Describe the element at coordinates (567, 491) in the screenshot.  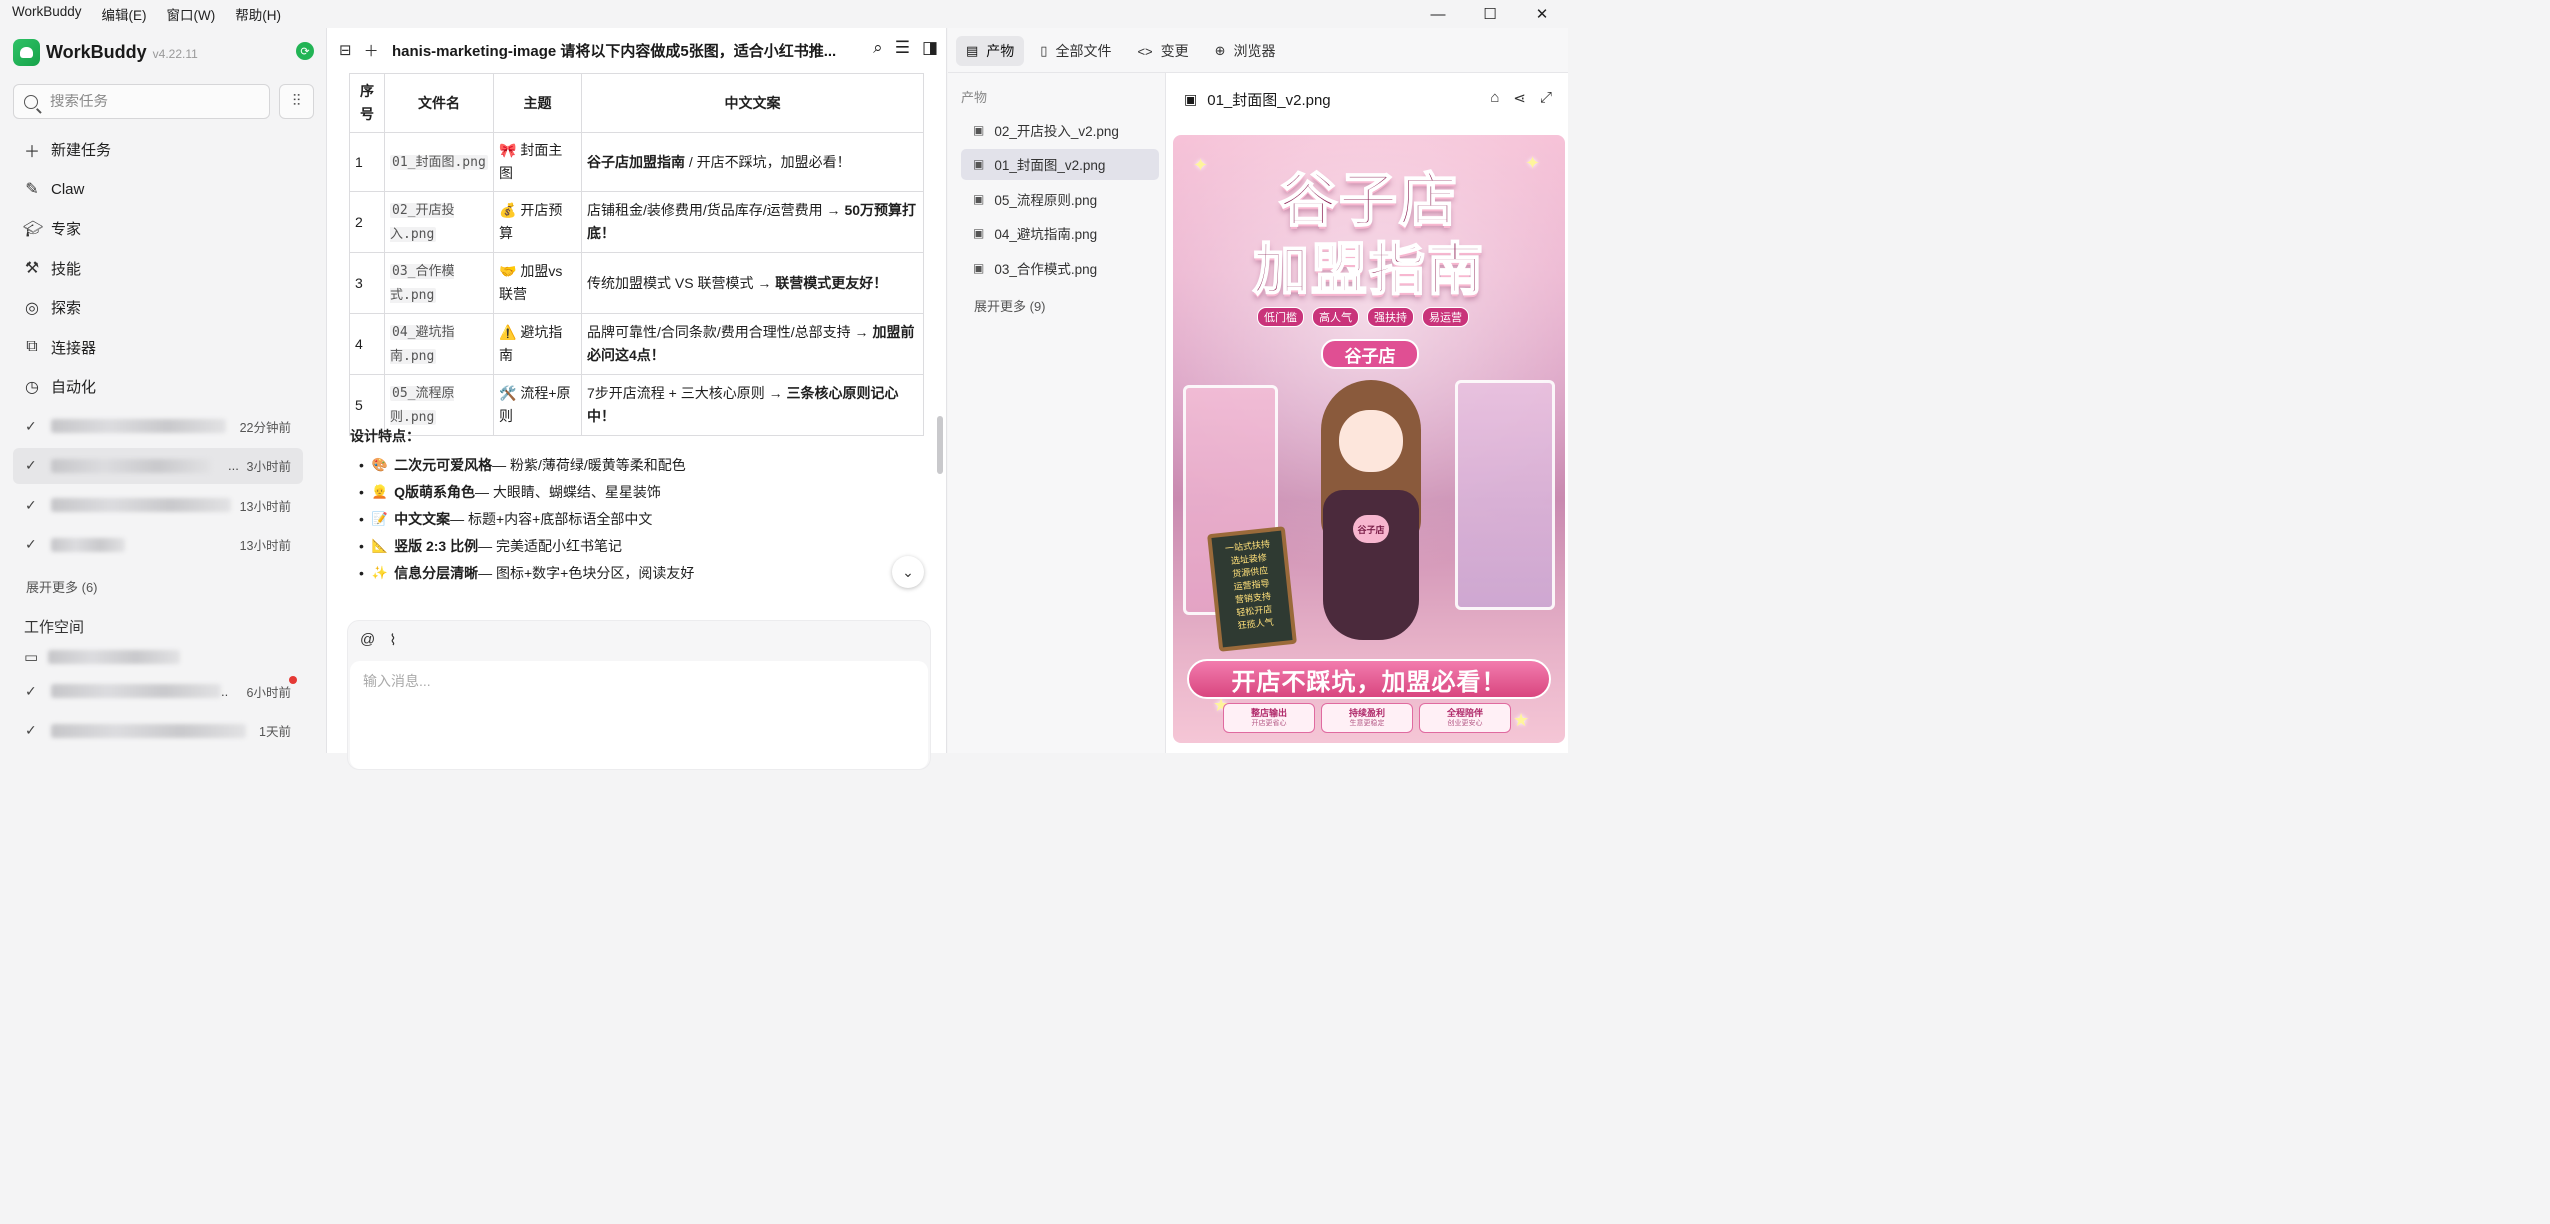
I see `point-text: — 大眼睛、蝴蝶结、星星装饰` at that location.